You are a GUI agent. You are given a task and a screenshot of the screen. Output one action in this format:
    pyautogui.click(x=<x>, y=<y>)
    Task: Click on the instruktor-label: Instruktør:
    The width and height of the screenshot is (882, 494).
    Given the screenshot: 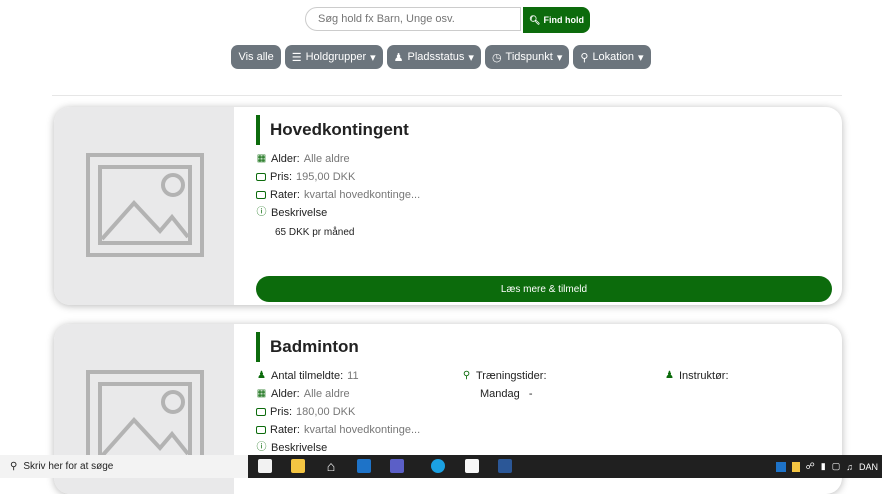 What is the action you would take?
    pyautogui.click(x=704, y=376)
    